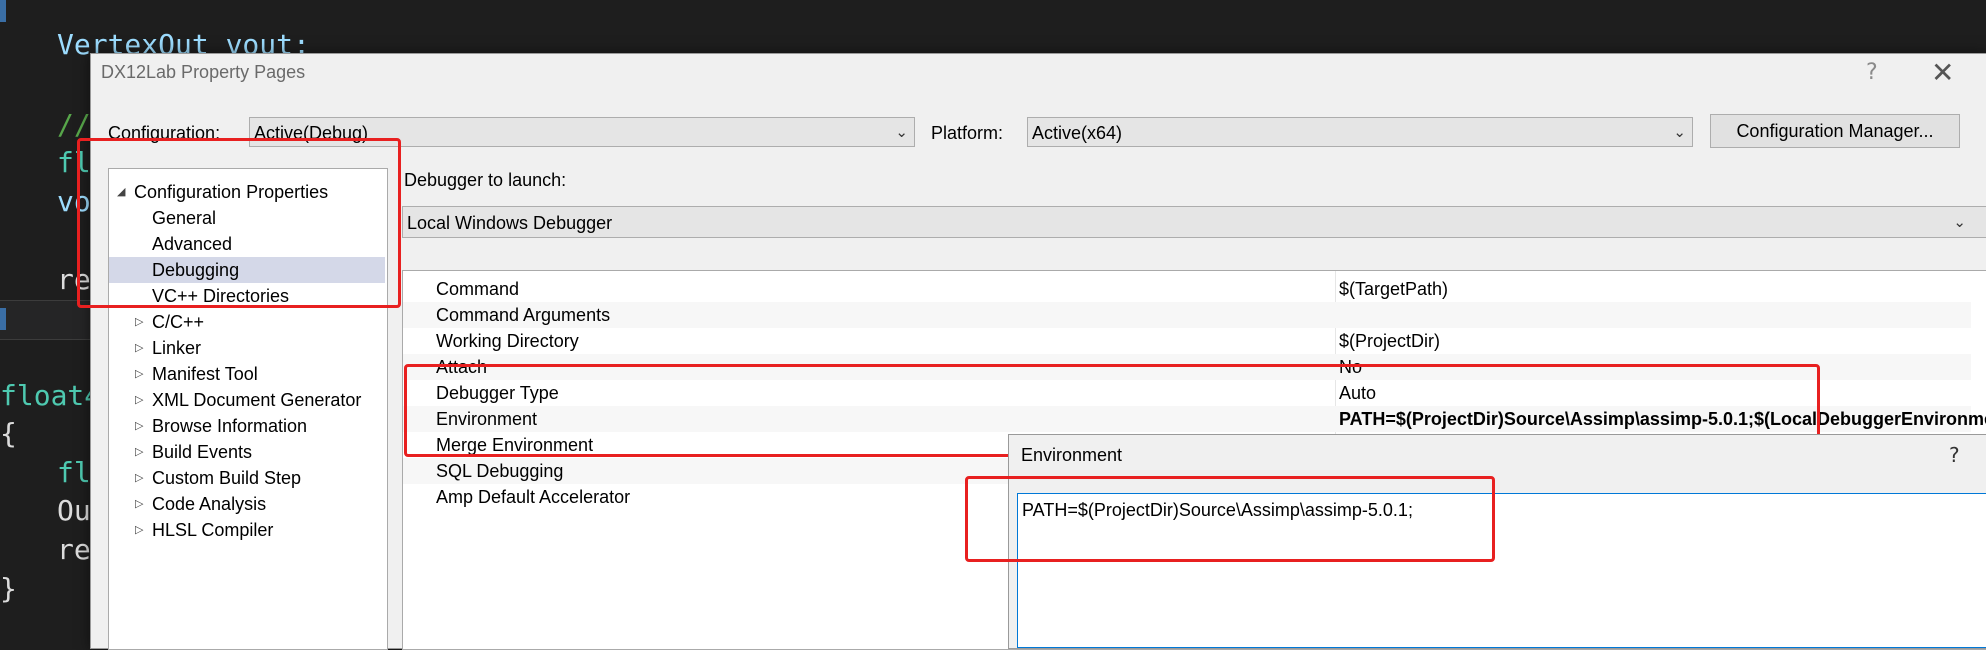 The width and height of the screenshot is (1986, 650). What do you see at coordinates (510, 223) in the screenshot?
I see `debugger-launch-value: Local Windows Debugger` at bounding box center [510, 223].